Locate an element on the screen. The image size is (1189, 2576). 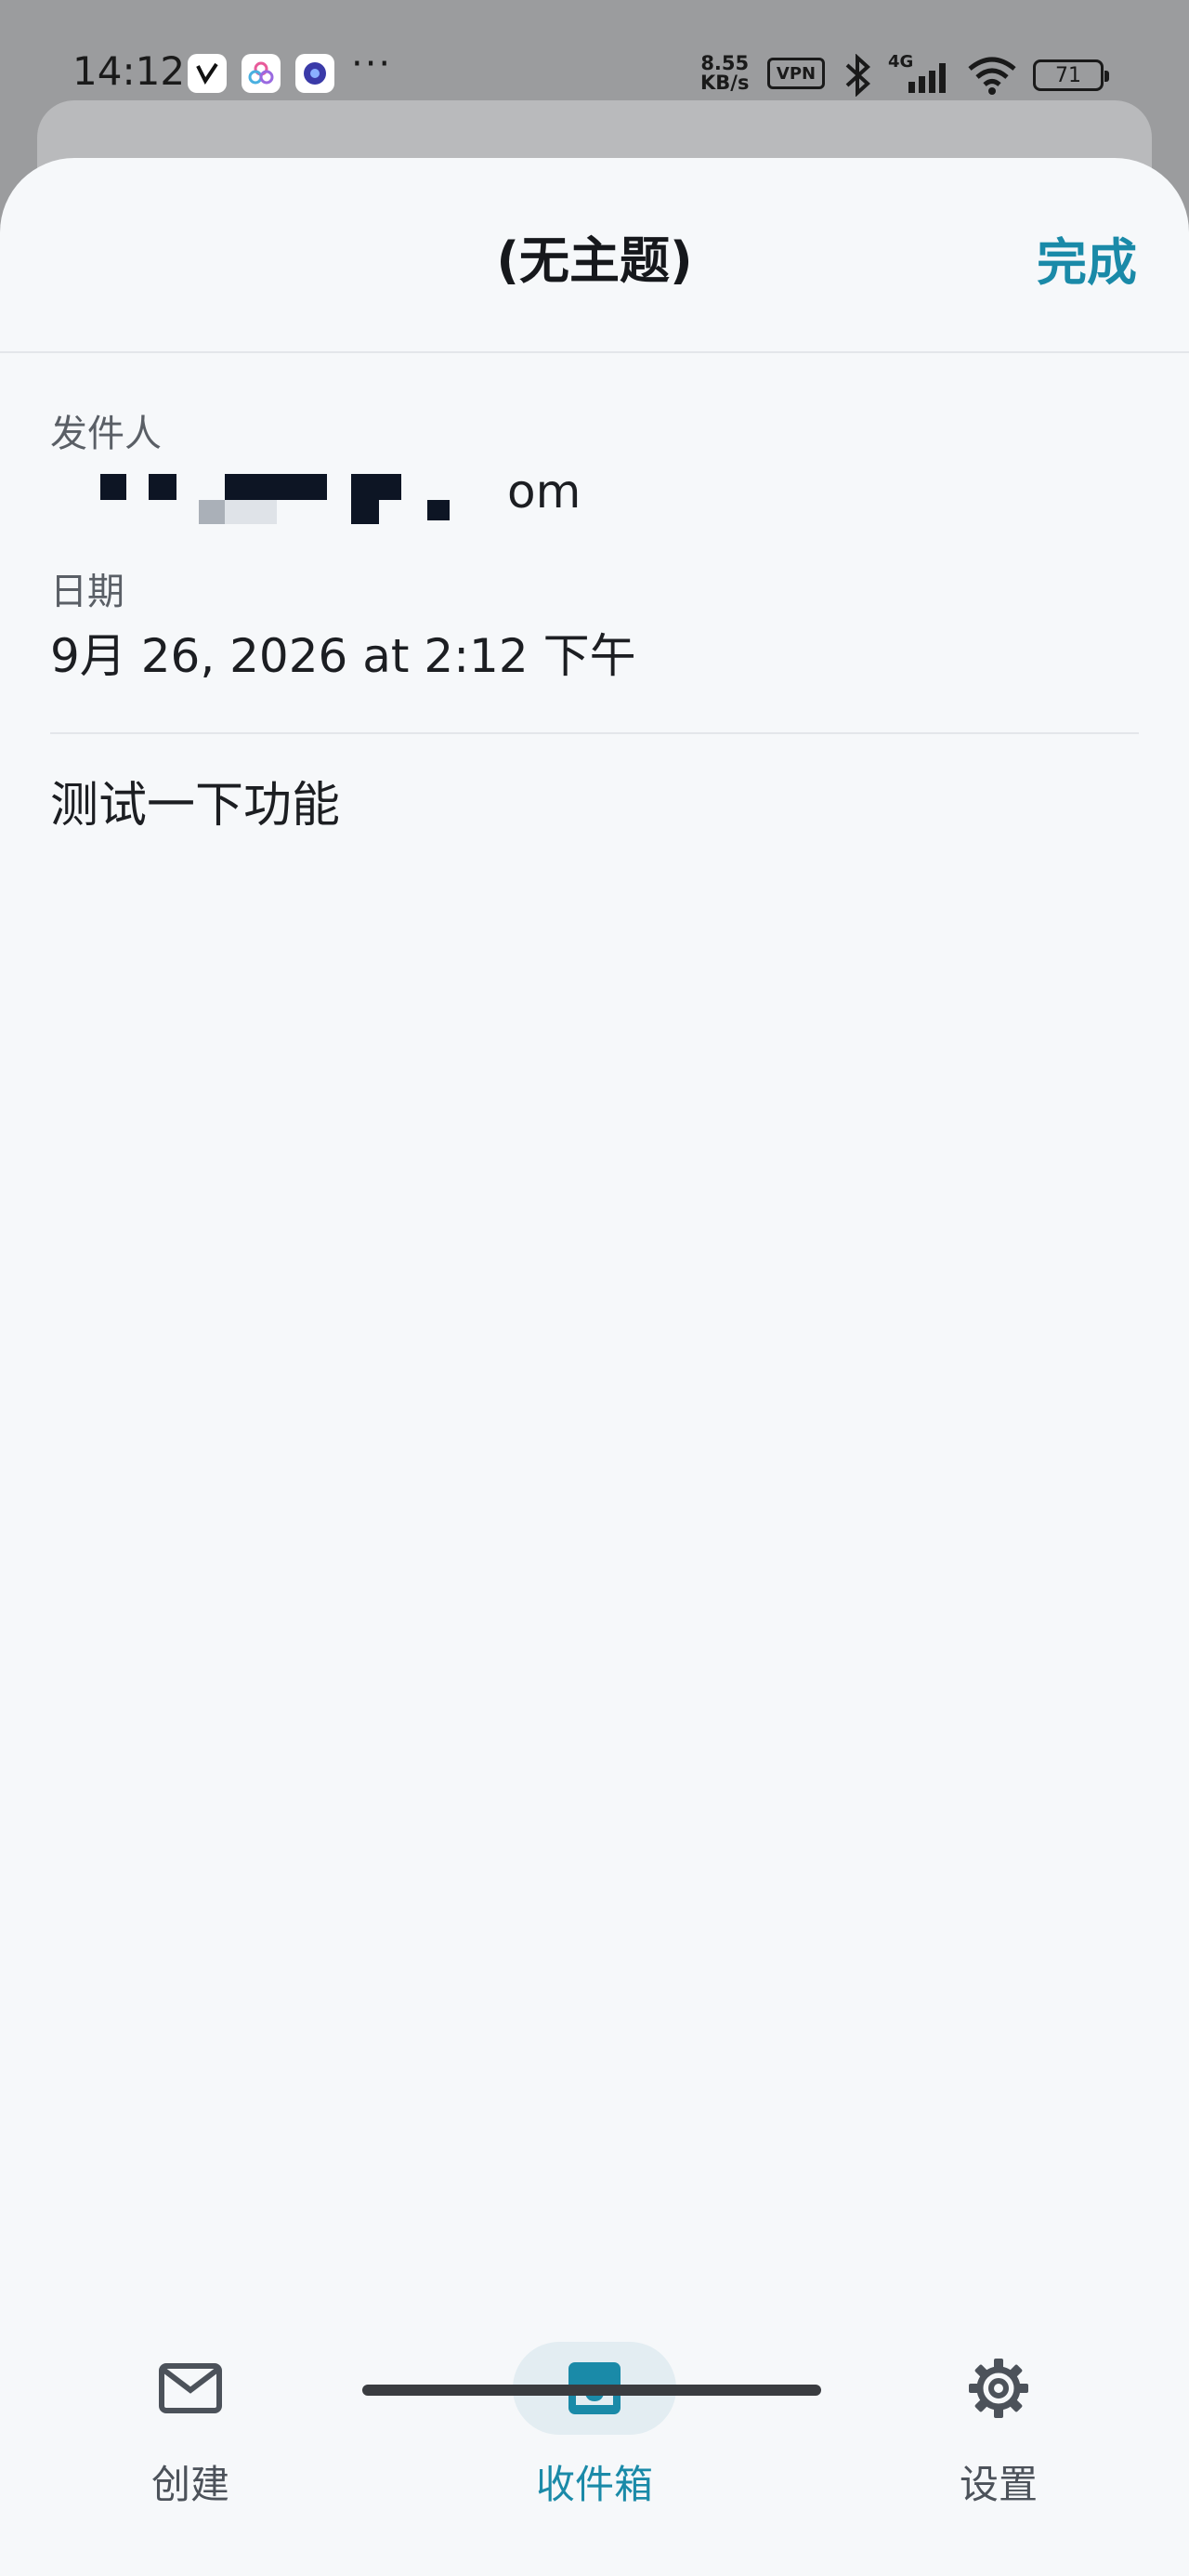
bottom-navigation: 创建 收件箱 设置 is located at coordinates (594, 2434).